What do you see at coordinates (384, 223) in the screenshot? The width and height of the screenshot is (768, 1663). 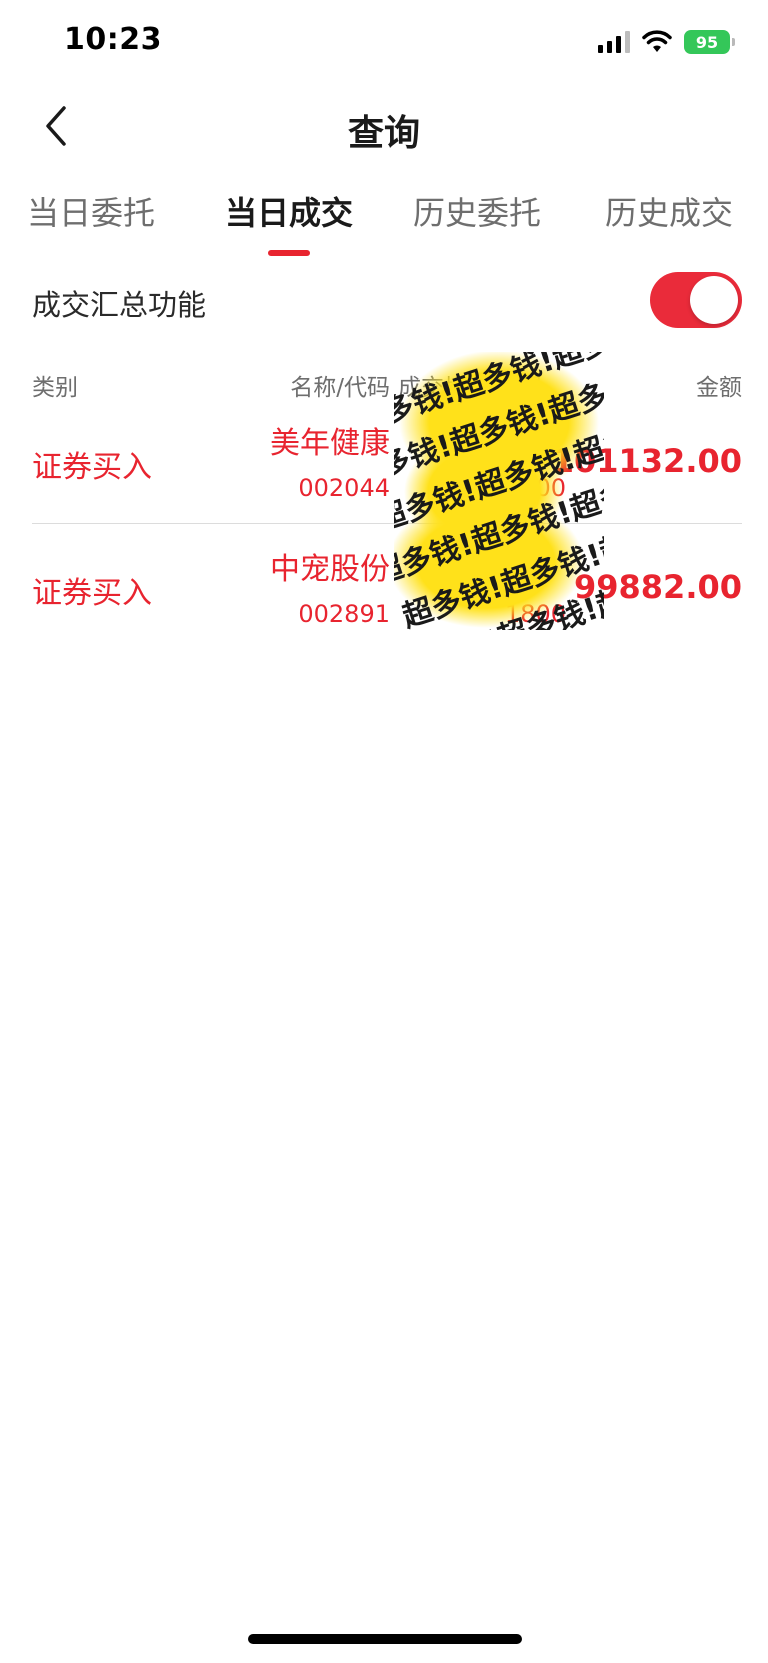 I see `tab-bar: 当日委托 当日成交 历史委托 历史成交` at bounding box center [384, 223].